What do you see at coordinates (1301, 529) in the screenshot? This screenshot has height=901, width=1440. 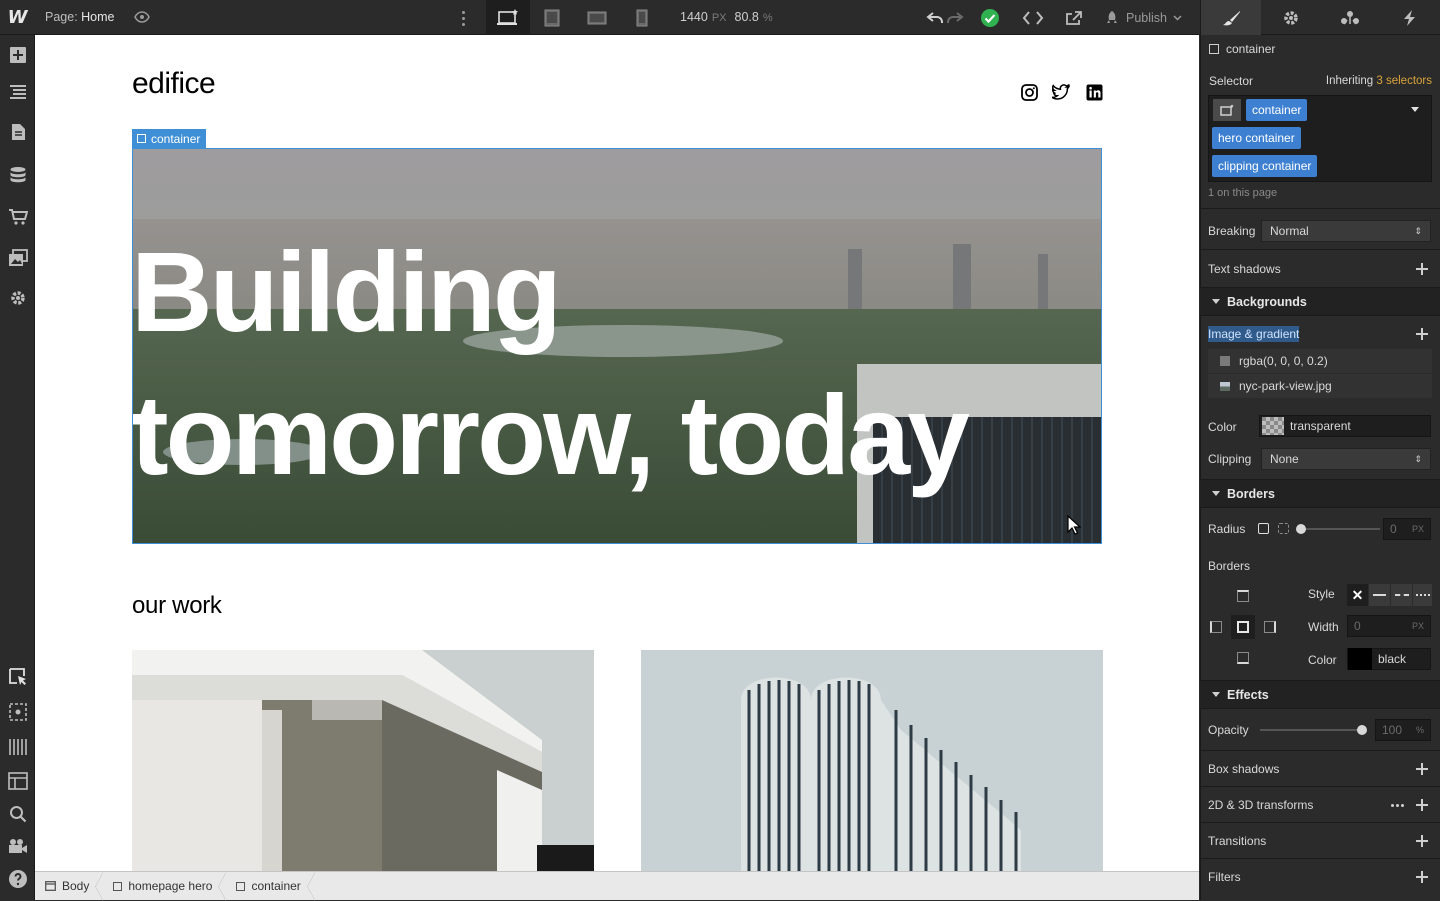 I see `radius-slider-knob` at bounding box center [1301, 529].